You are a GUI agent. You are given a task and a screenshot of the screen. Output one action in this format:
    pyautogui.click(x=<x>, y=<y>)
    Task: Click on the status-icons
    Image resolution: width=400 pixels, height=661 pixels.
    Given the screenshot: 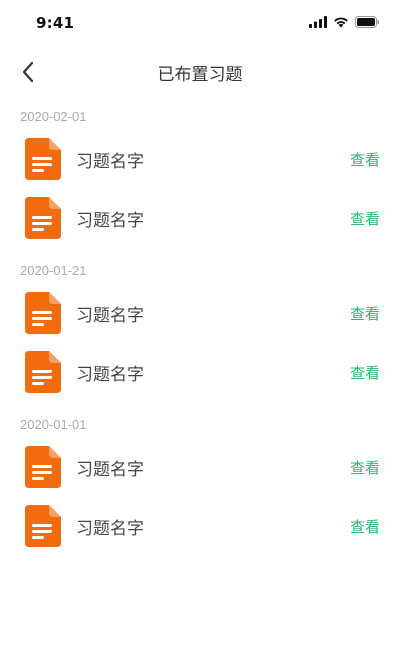 What is the action you would take?
    pyautogui.click(x=344, y=22)
    